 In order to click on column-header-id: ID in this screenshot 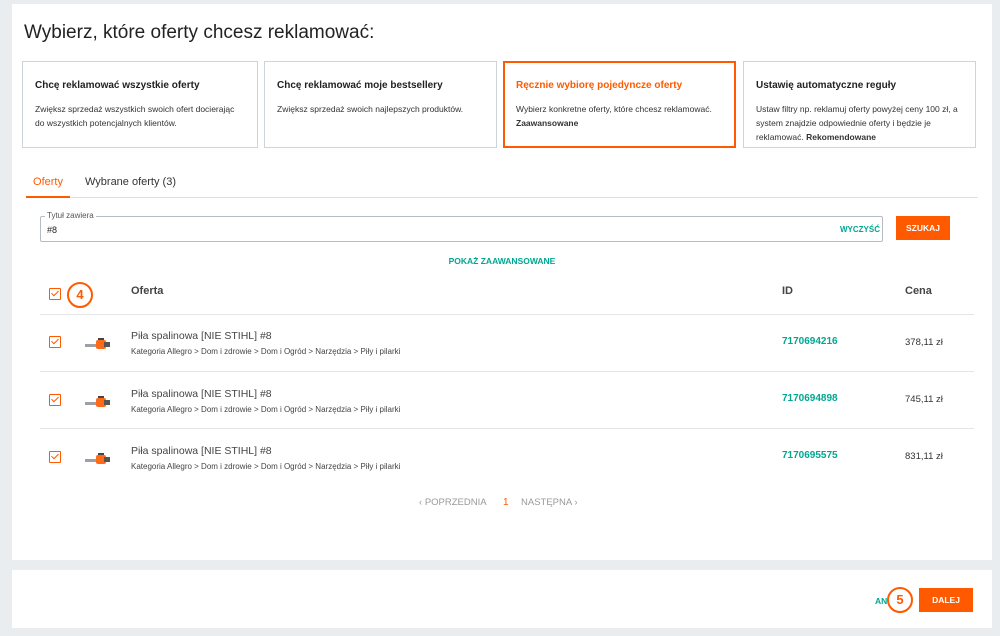, I will do `click(787, 291)`.